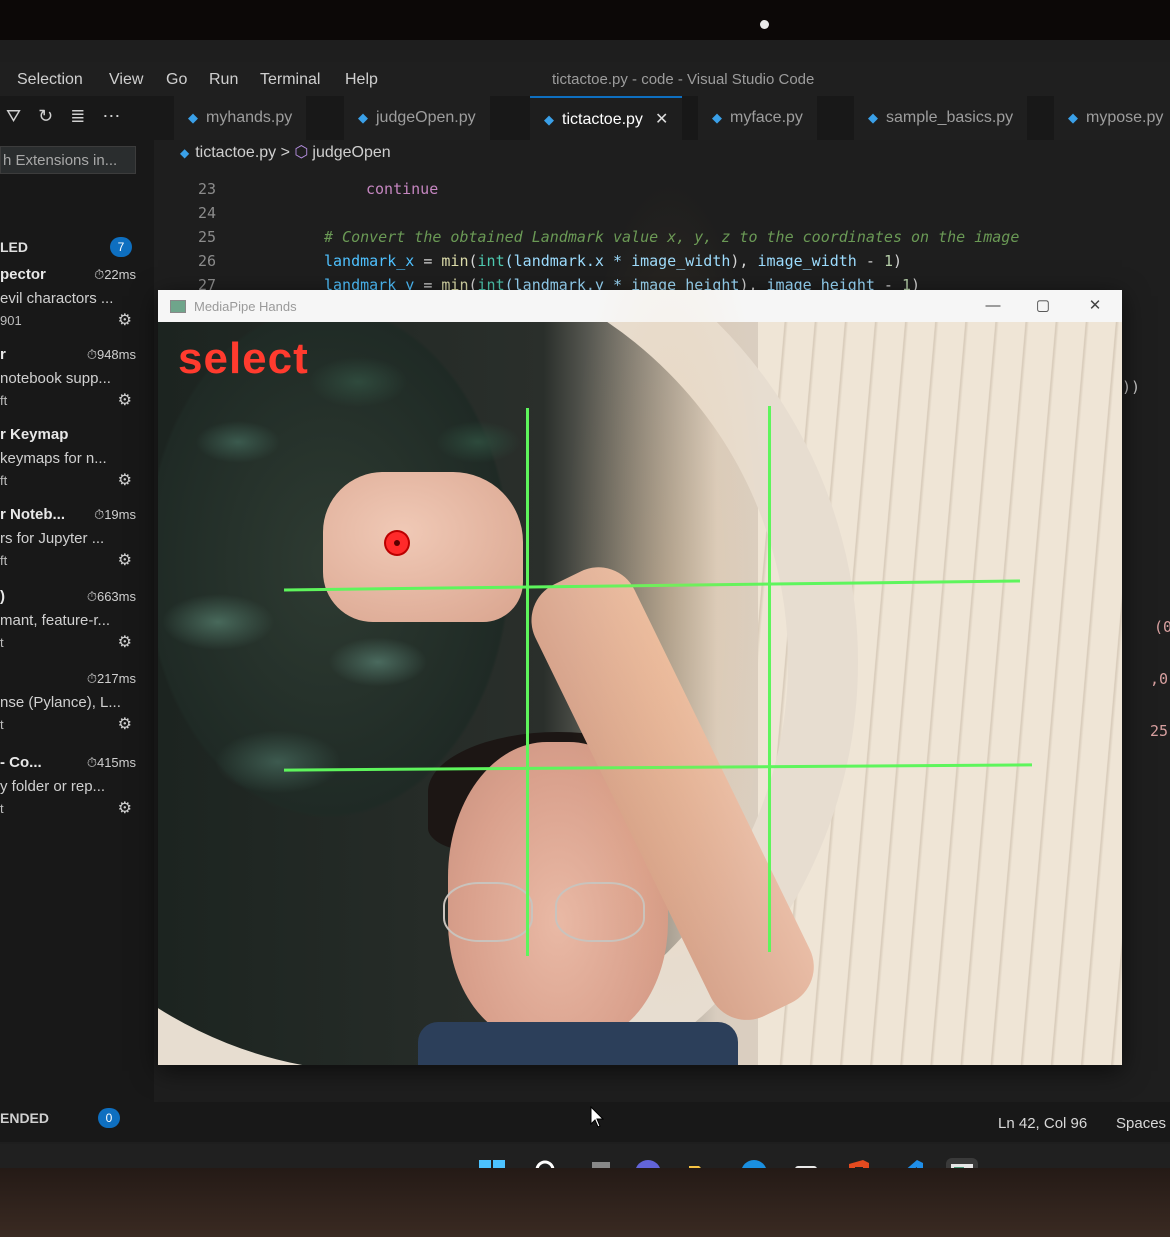 The width and height of the screenshot is (1170, 1237). What do you see at coordinates (245, 306) in the screenshot?
I see `mediapipe-window-title: MediaPipe Hands` at bounding box center [245, 306].